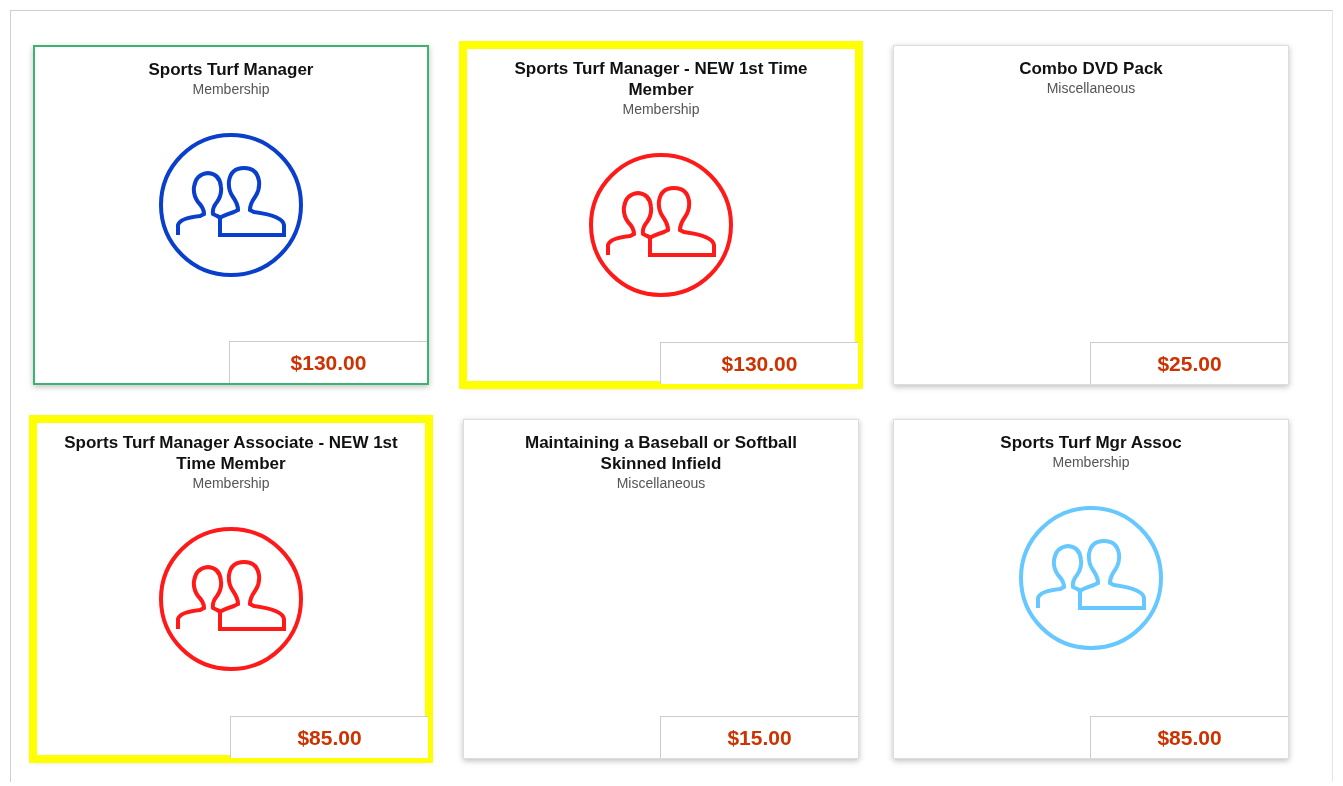 The height and width of the screenshot is (786, 1343). Describe the element at coordinates (759, 737) in the screenshot. I see `price: $15.00` at that location.